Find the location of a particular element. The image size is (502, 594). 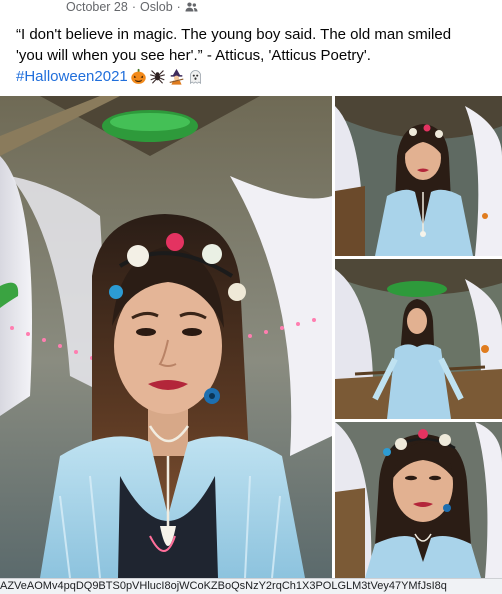

post-meta: October 28 · Oslob · is located at coordinates (132, 7).